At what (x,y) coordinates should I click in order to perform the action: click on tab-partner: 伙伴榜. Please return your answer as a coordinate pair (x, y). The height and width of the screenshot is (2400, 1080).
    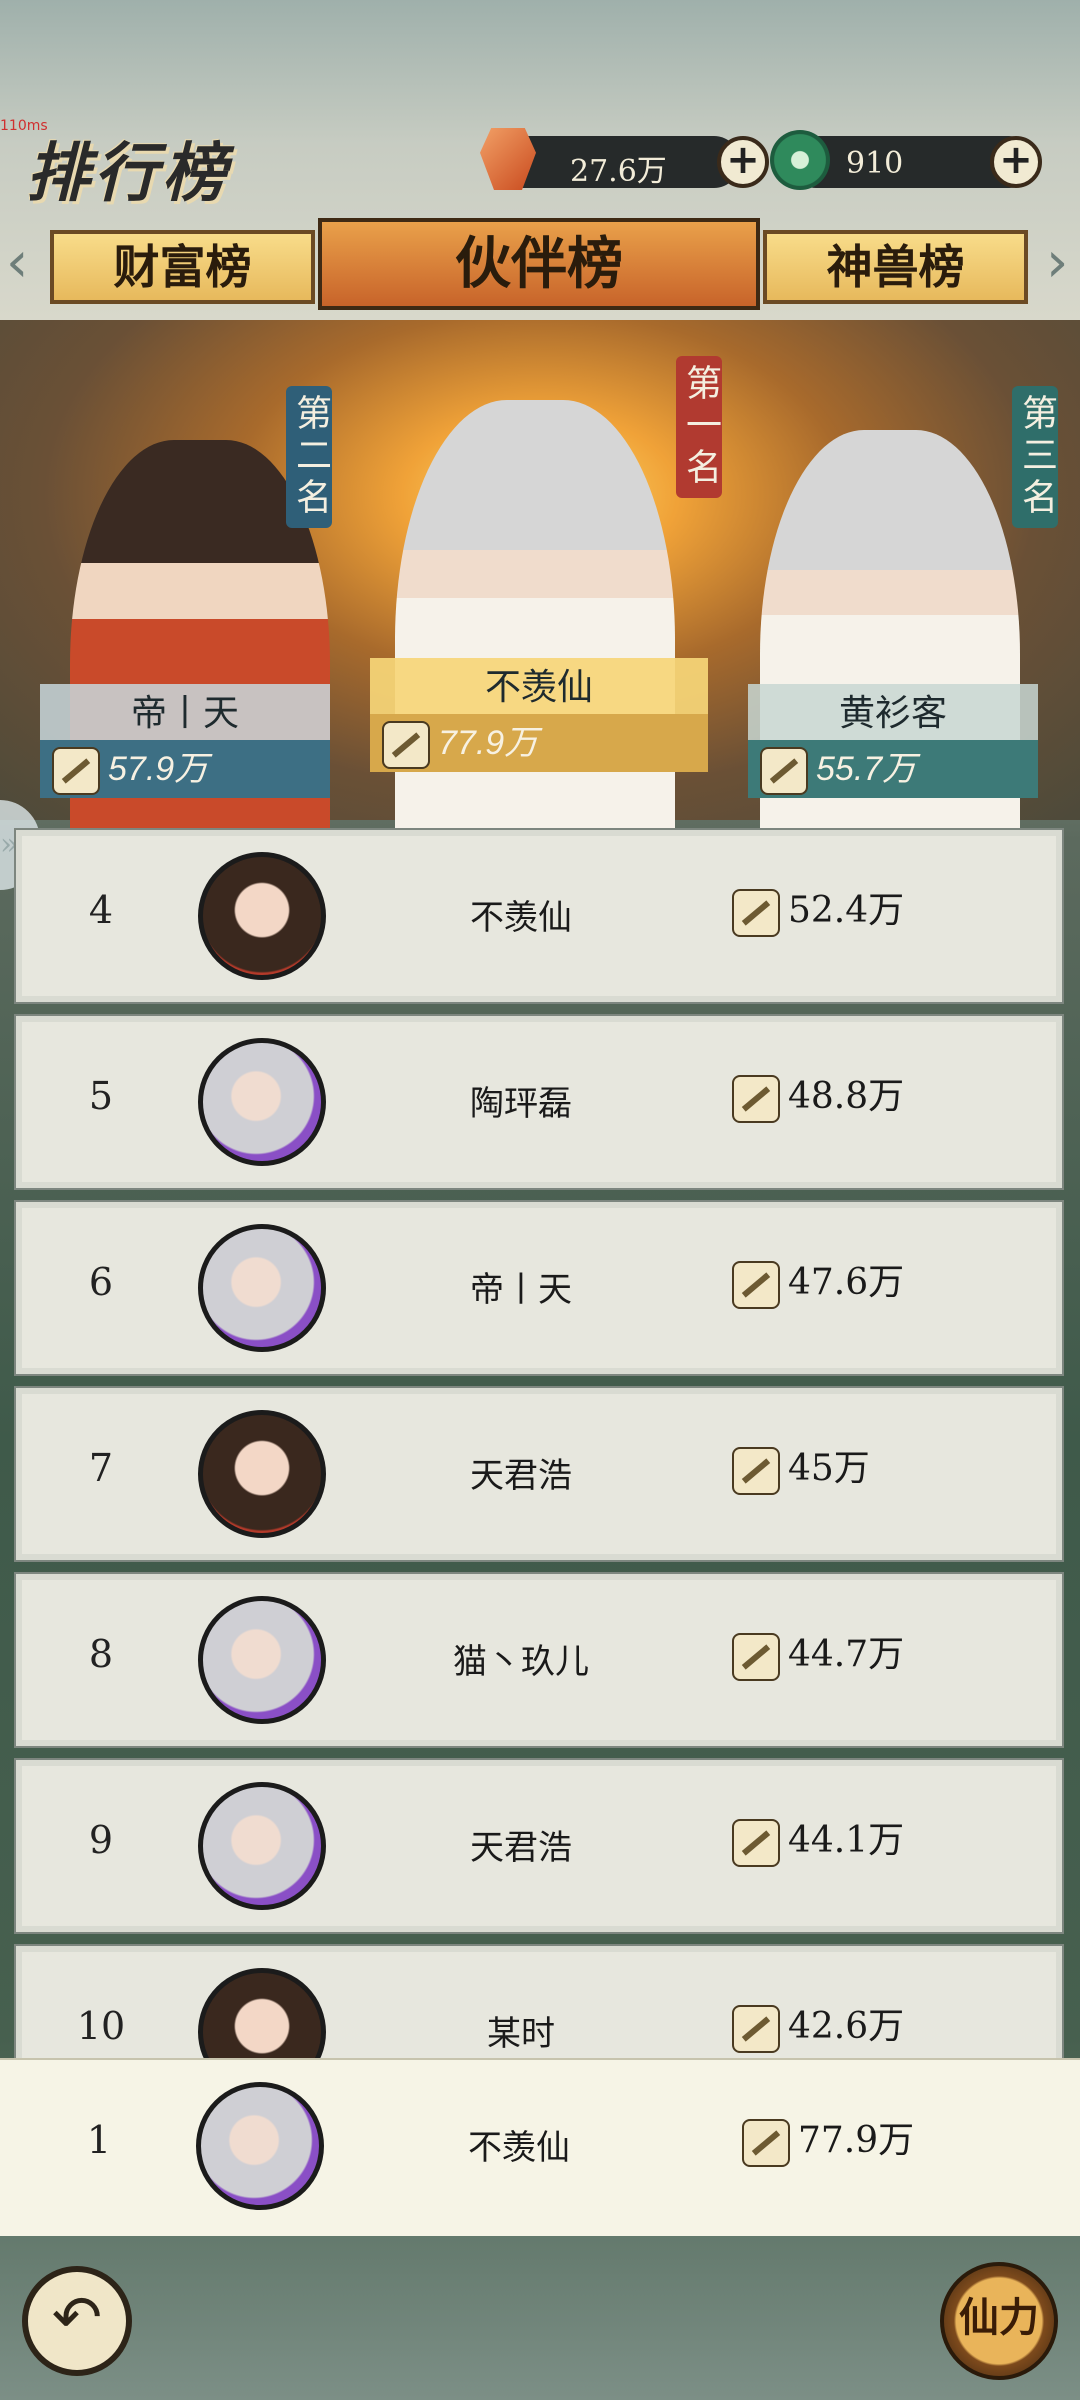
    Looking at the image, I should click on (539, 264).